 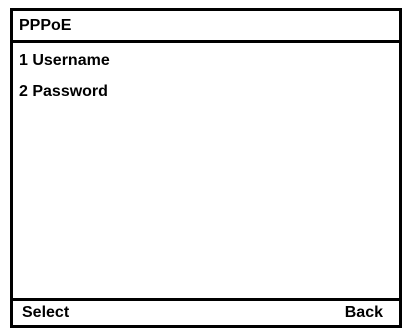 What do you see at coordinates (45, 25) in the screenshot?
I see `page-title: PPPoE` at bounding box center [45, 25].